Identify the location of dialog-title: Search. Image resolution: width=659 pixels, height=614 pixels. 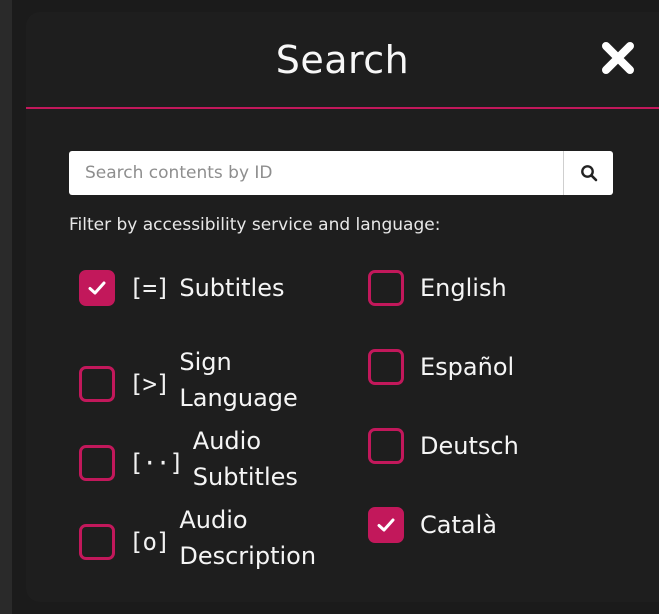
(342, 60).